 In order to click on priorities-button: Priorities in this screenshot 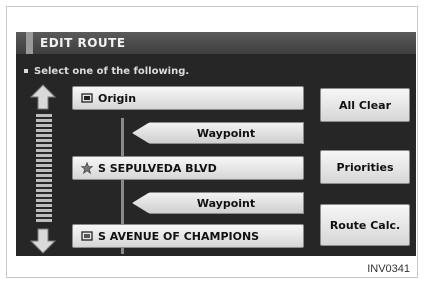, I will do `click(365, 167)`.